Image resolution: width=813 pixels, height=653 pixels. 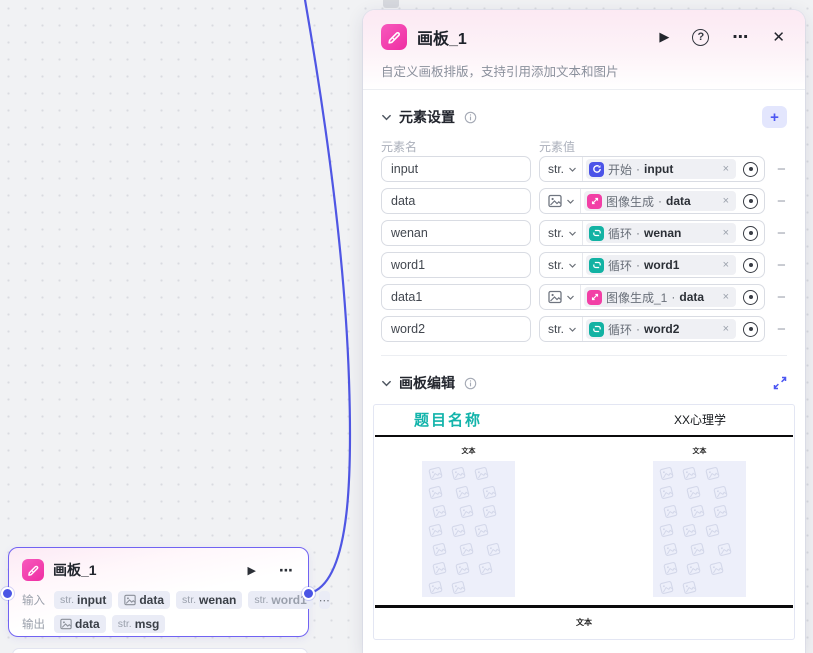 What do you see at coordinates (209, 600) in the screenshot?
I see `input-tag: str. wenan` at bounding box center [209, 600].